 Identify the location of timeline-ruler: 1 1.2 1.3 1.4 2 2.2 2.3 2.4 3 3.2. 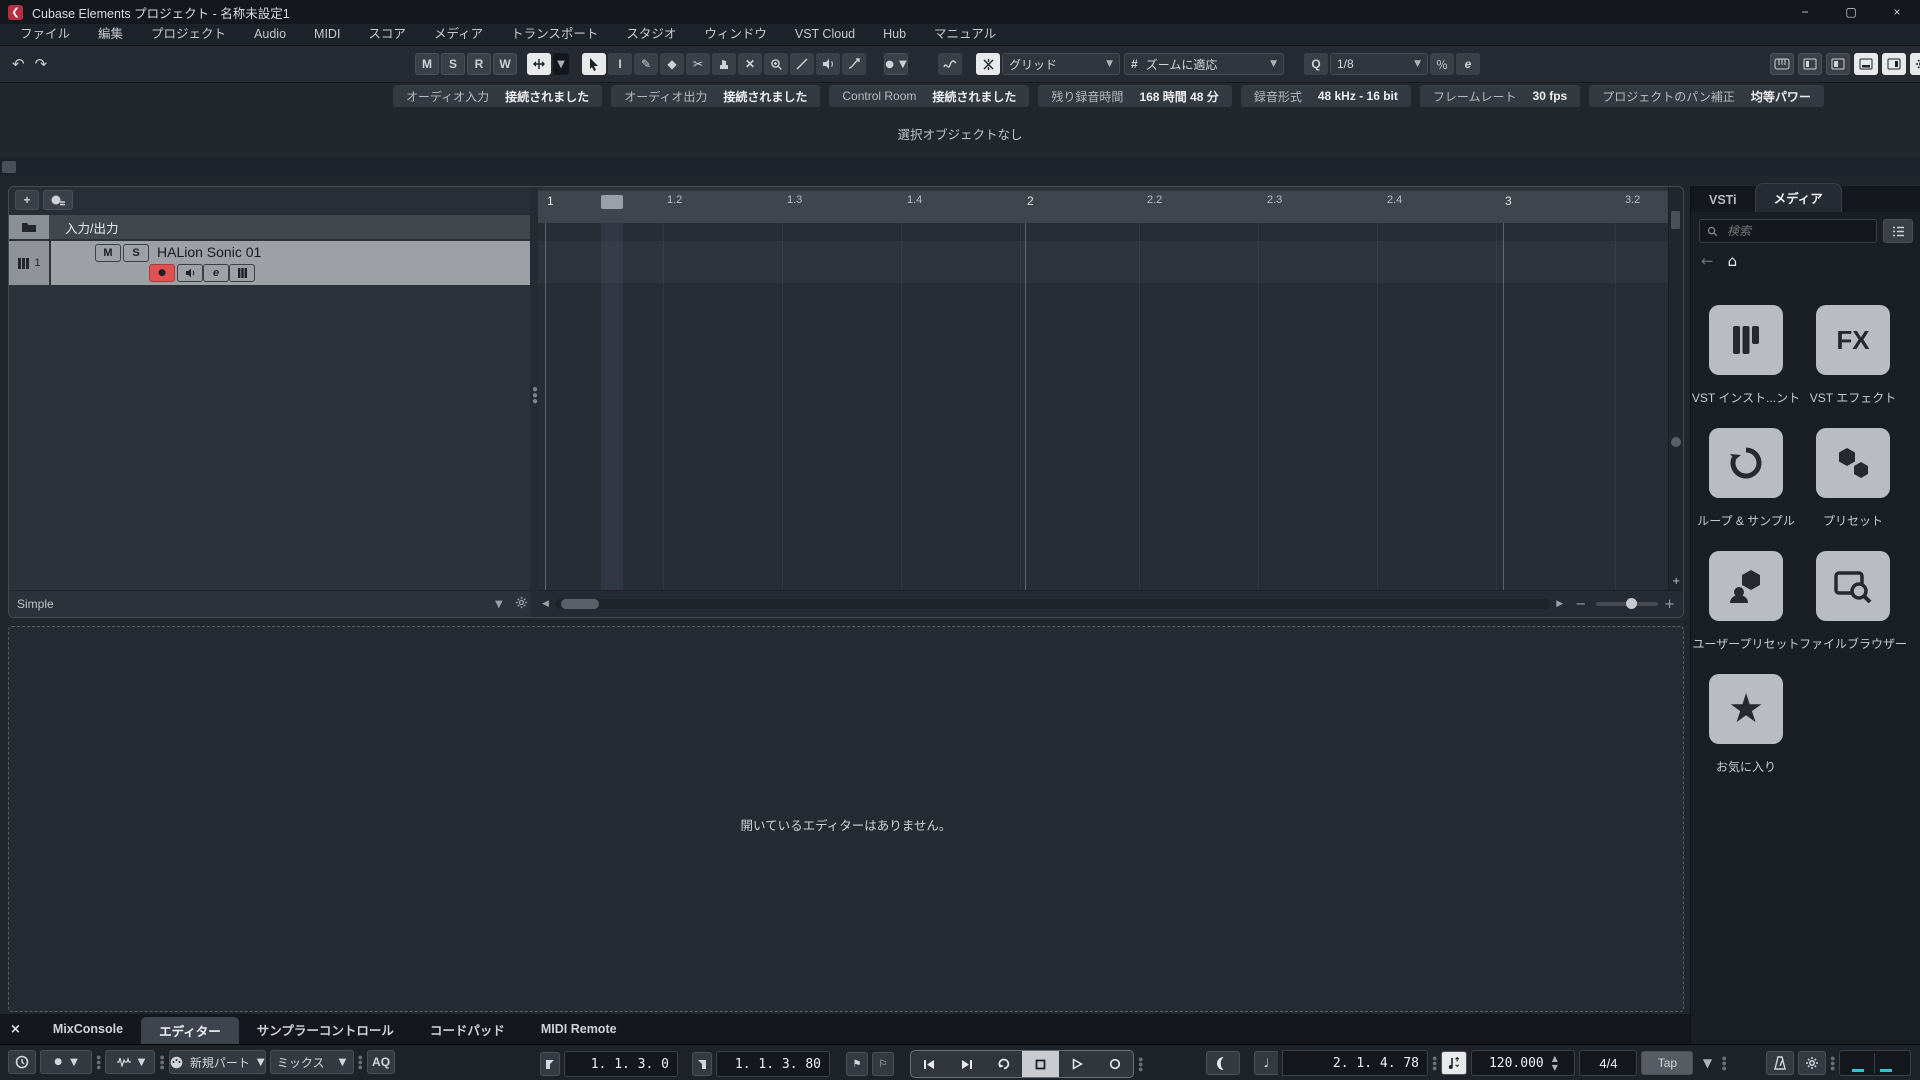
(1103, 207).